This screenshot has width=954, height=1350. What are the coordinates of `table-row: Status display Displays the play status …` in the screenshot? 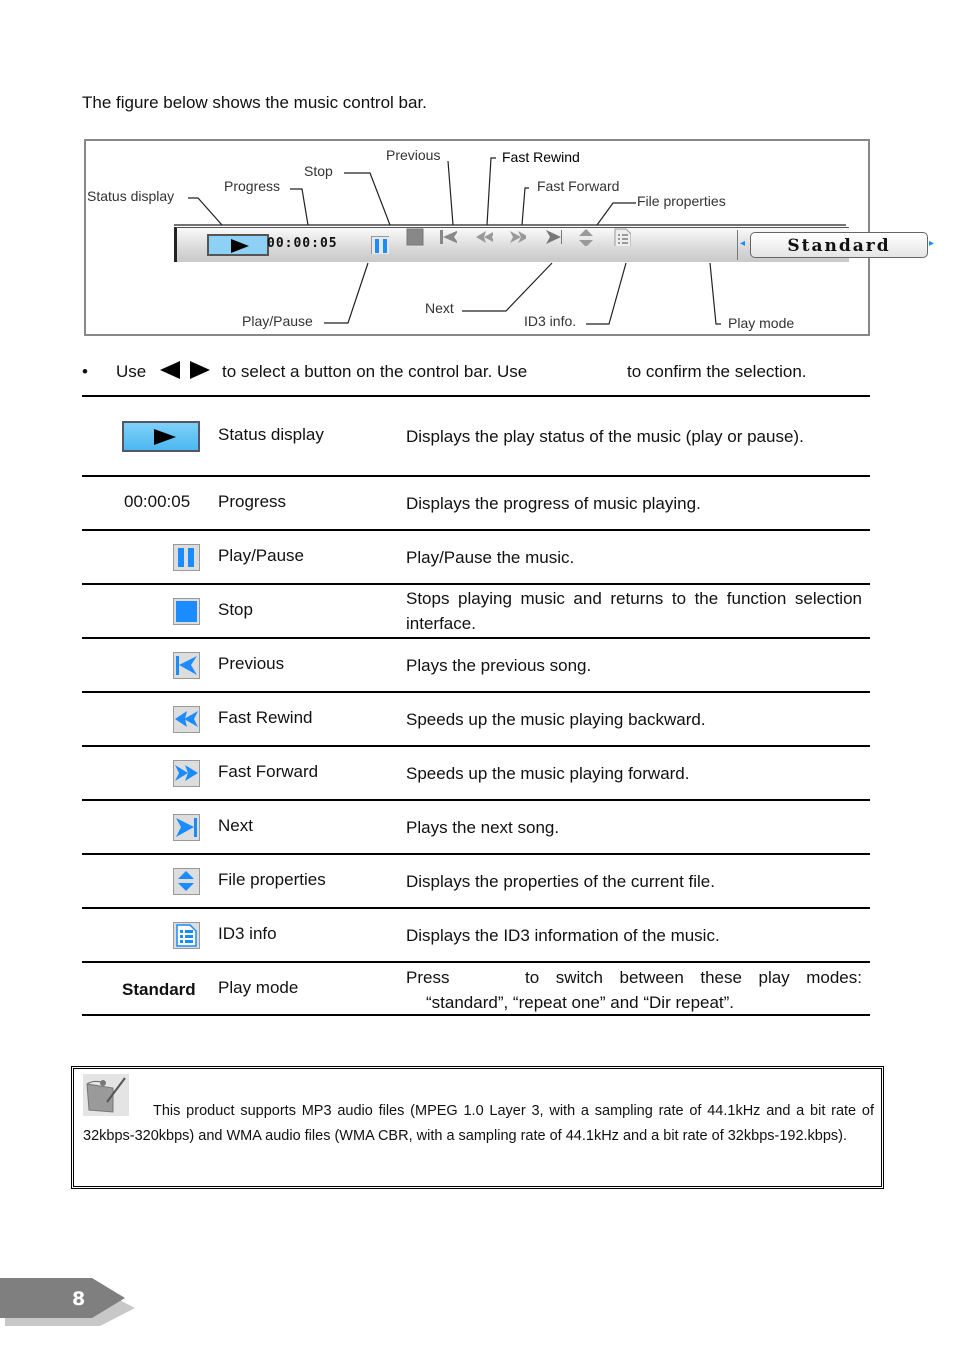 It's located at (476, 435).